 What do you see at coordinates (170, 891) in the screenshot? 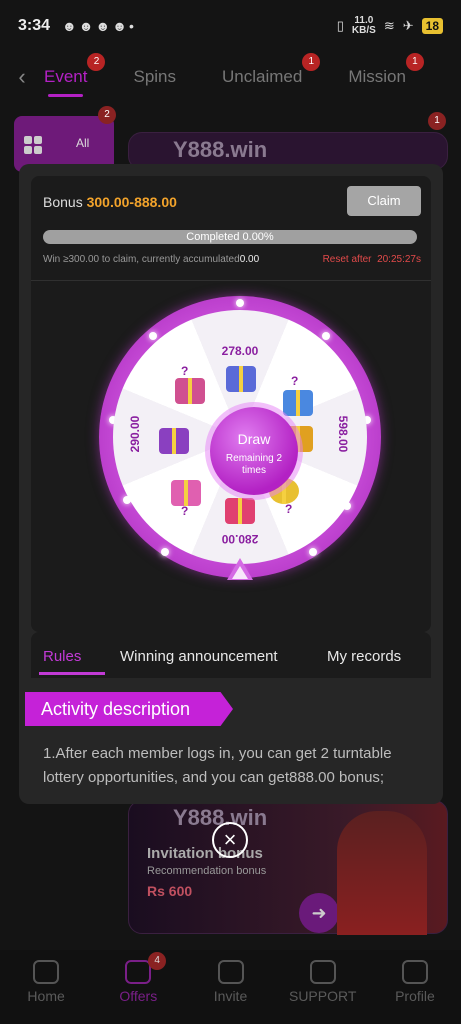
I see `invite-amount: Rs 600` at bounding box center [170, 891].